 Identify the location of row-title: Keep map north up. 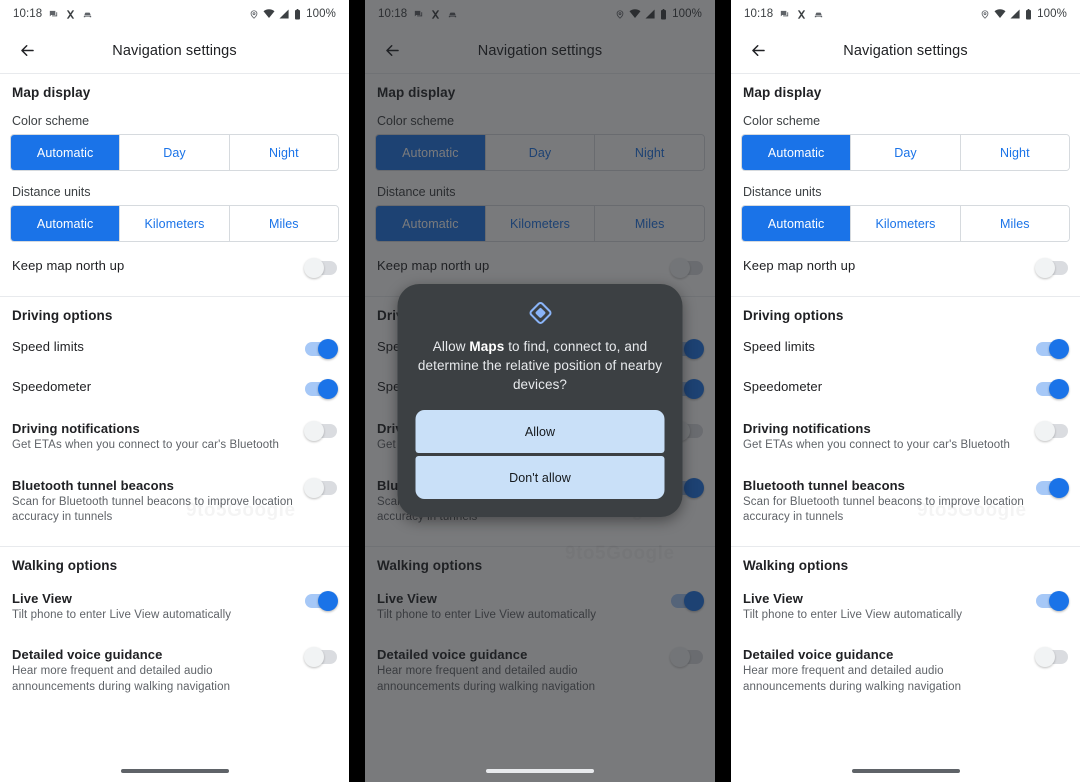
(68, 265).